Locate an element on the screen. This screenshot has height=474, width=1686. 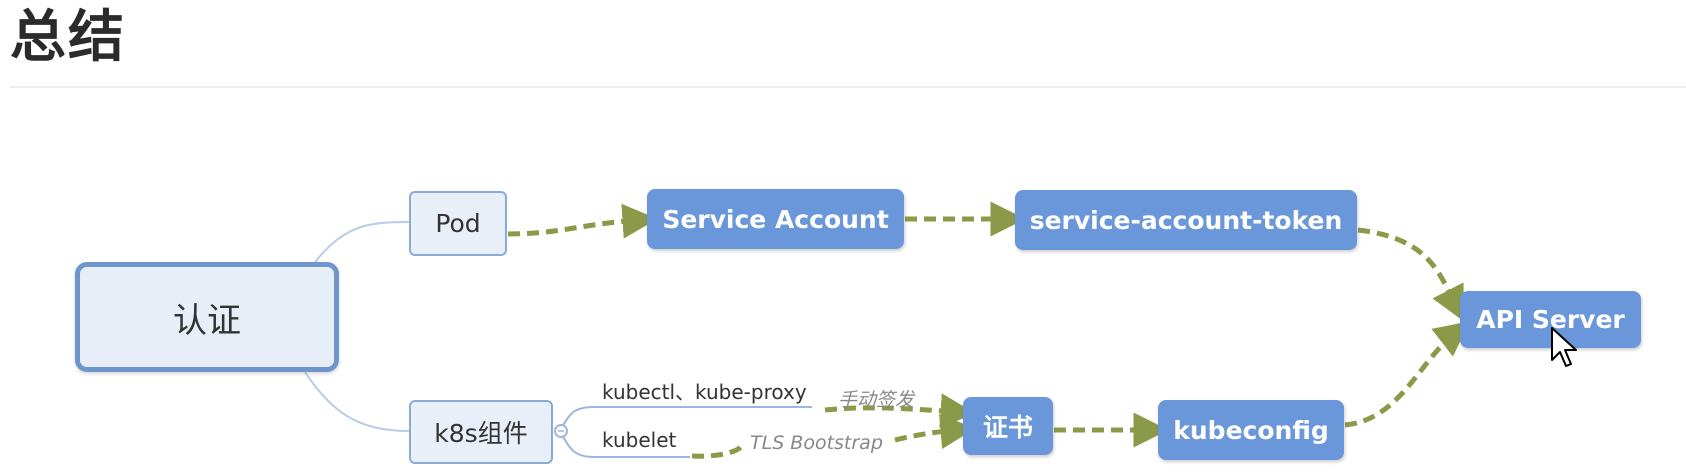
tree-line-k8s-to-kubectl is located at coordinates (685, 419).